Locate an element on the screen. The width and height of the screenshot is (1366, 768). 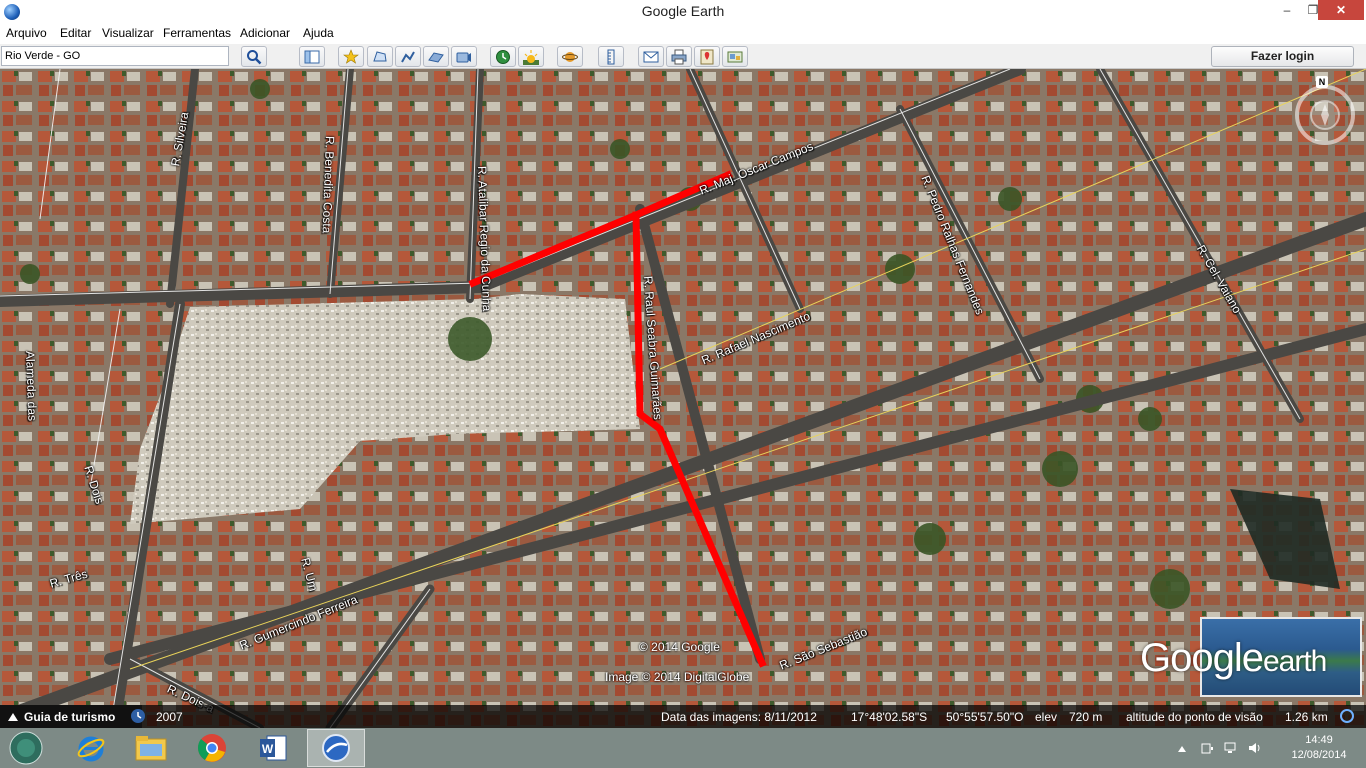
taskbar-file-explorer is located at coordinates (151, 748).